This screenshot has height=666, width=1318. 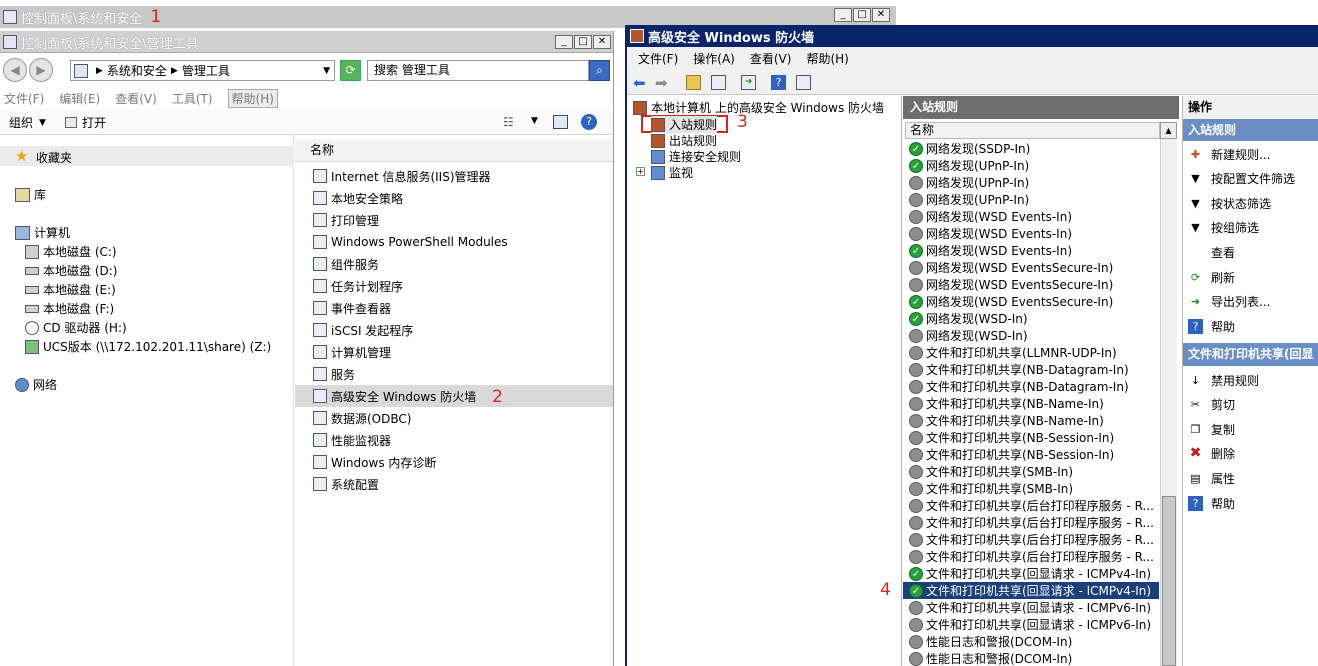 I want to click on forward-arrow-icon: ➡, so click(x=661, y=83).